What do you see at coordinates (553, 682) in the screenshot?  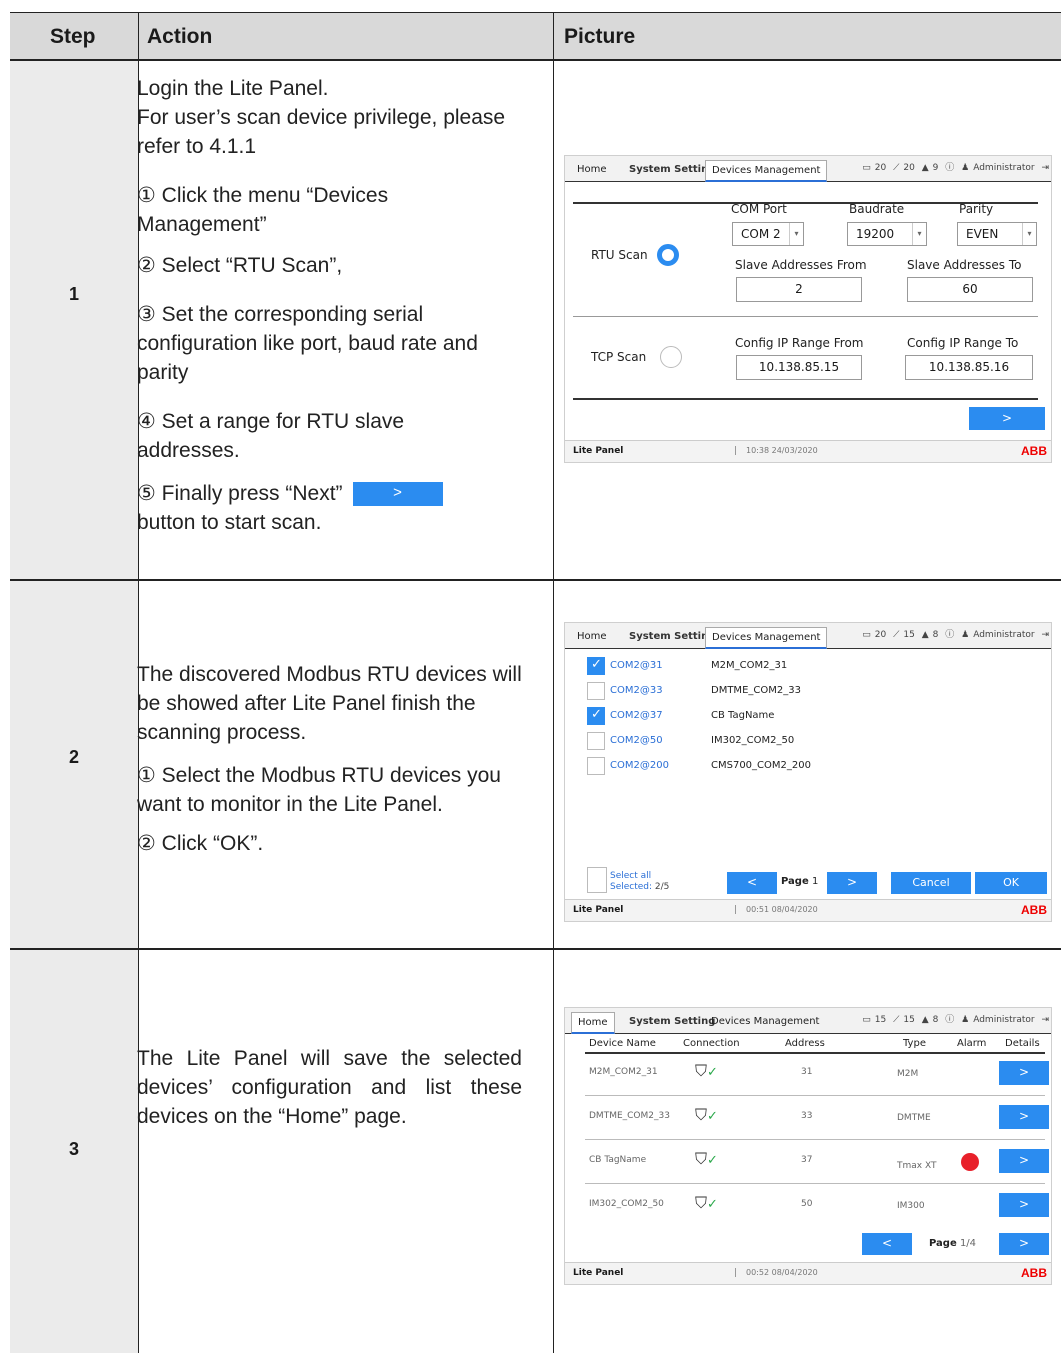 I see `column-divider` at bounding box center [553, 682].